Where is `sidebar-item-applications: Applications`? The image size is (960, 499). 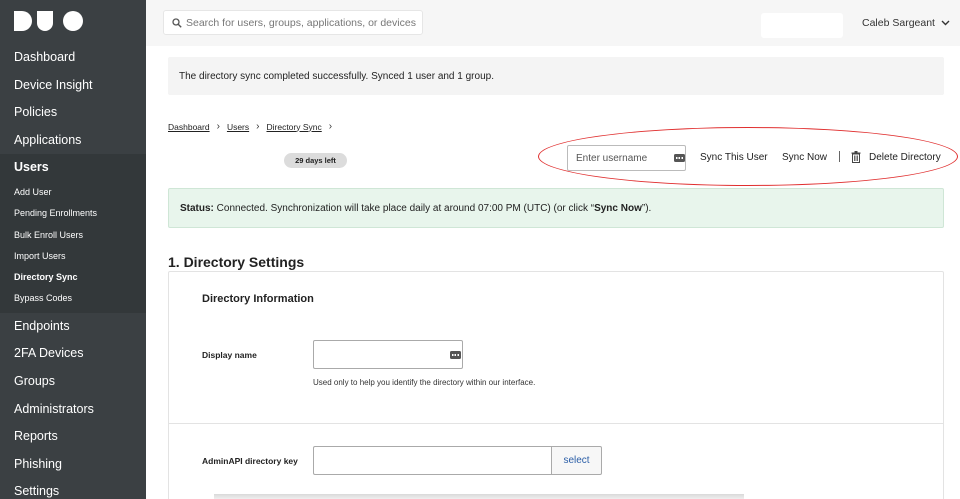 sidebar-item-applications: Applications is located at coordinates (73, 141).